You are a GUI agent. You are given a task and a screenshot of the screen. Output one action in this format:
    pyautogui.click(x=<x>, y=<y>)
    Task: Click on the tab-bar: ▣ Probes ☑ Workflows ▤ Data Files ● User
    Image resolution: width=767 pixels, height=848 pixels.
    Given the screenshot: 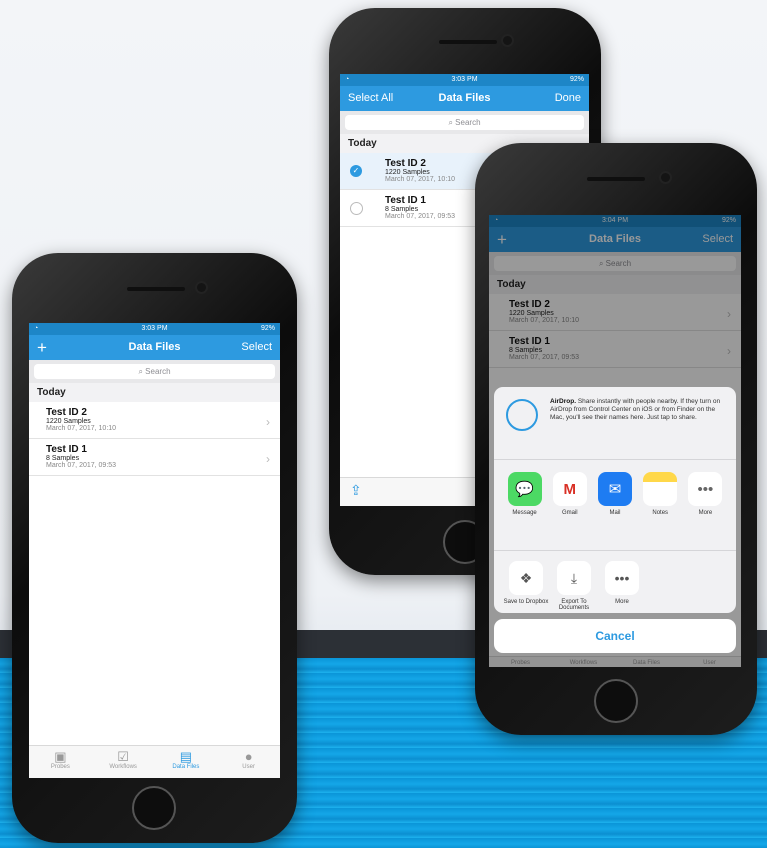 What is the action you would take?
    pyautogui.click(x=154, y=761)
    